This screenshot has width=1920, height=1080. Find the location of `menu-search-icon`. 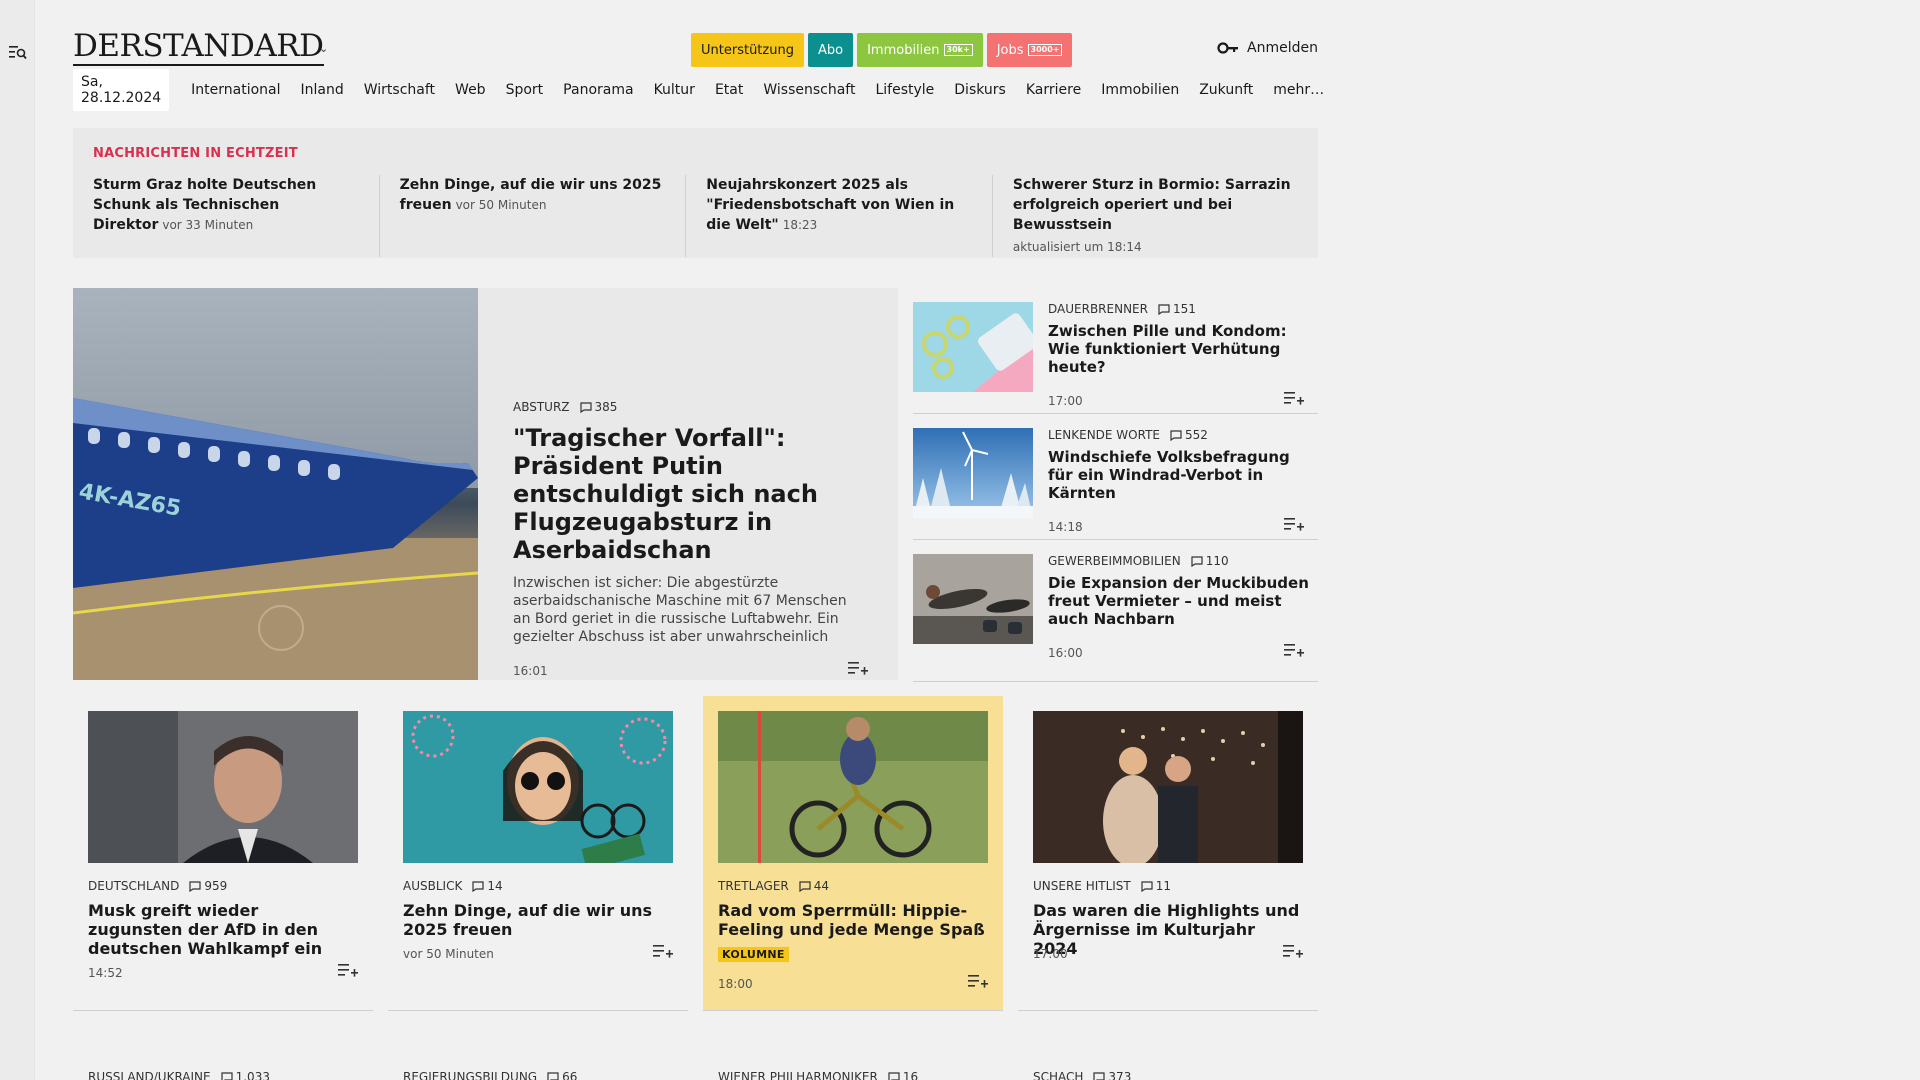

menu-search-icon is located at coordinates (18, 52).